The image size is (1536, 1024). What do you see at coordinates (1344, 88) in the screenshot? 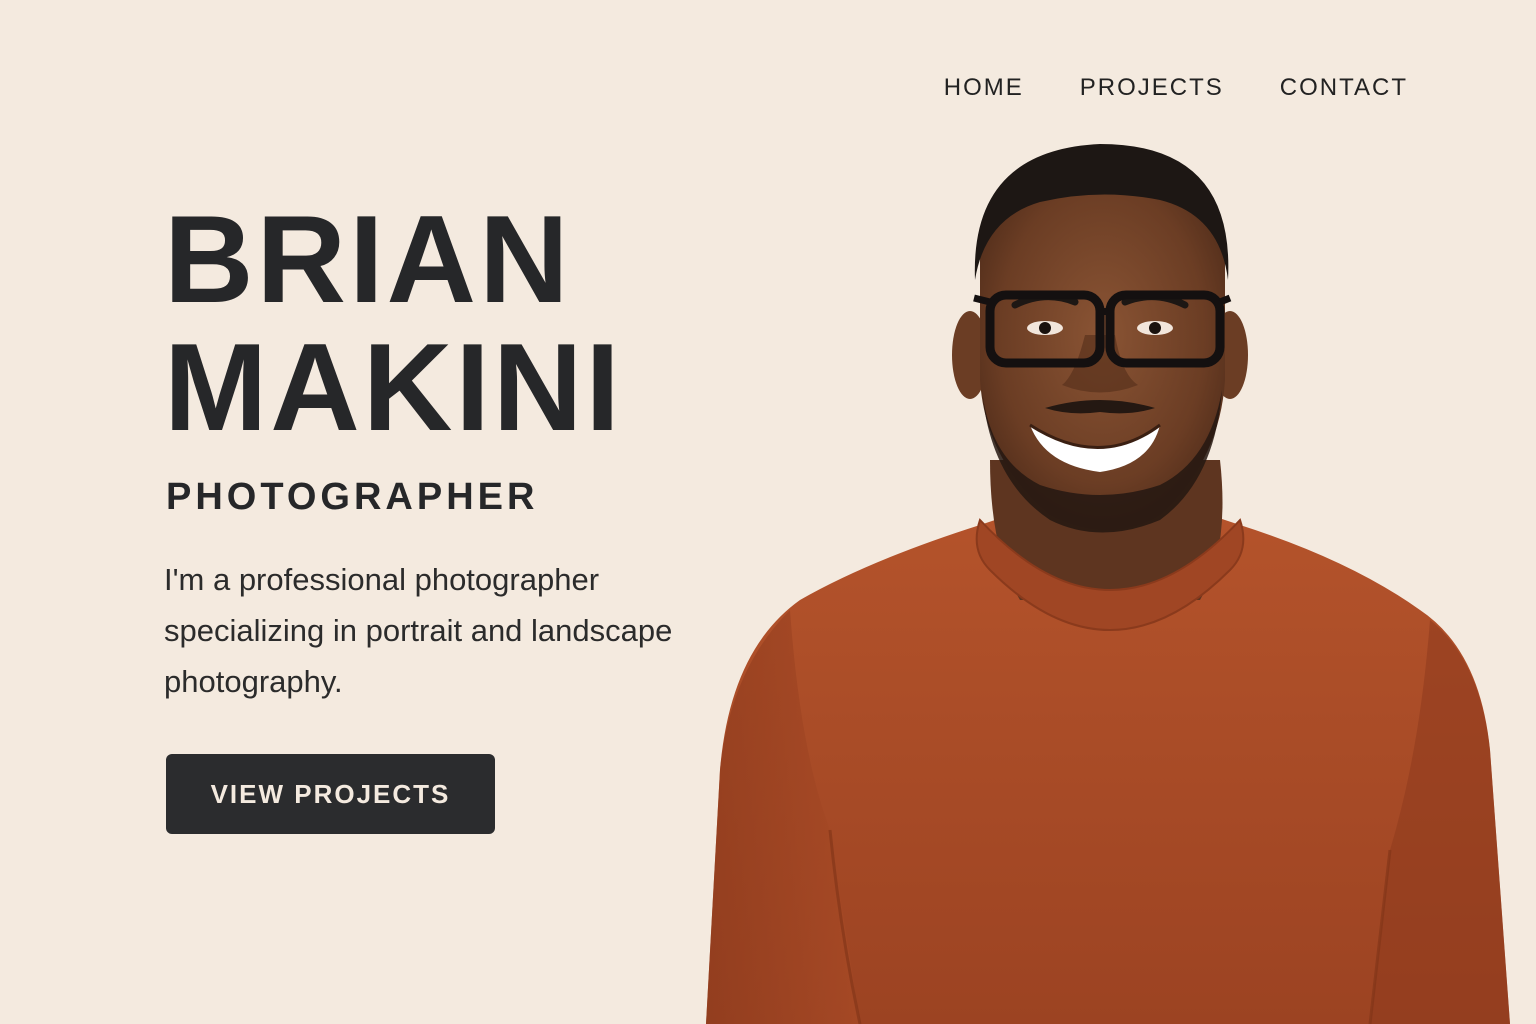
I see `nav-contact-link: CONTACT` at bounding box center [1344, 88].